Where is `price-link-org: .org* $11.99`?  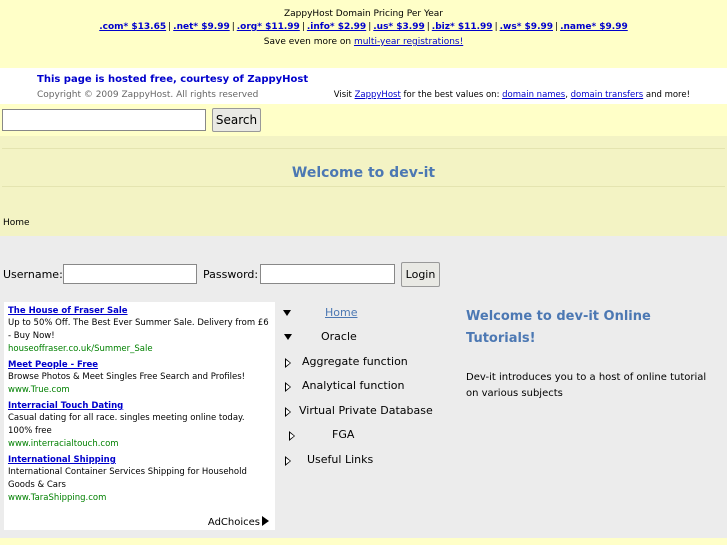
price-link-org: .org* $11.99 is located at coordinates (268, 27).